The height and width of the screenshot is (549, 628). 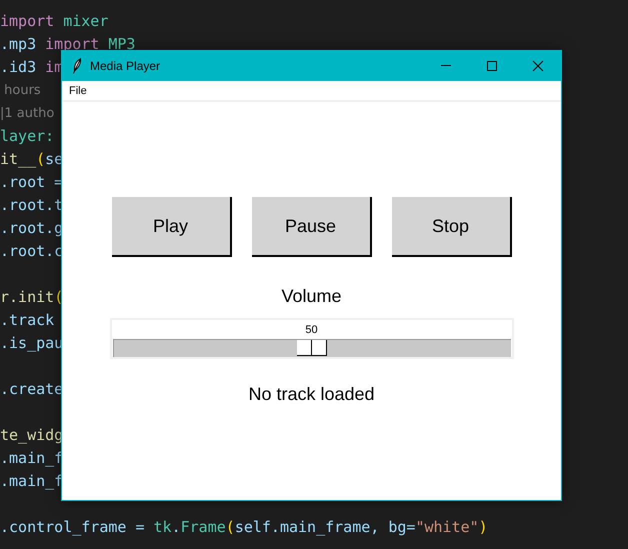 What do you see at coordinates (32, 297) in the screenshot?
I see `code-line: r.init(` at bounding box center [32, 297].